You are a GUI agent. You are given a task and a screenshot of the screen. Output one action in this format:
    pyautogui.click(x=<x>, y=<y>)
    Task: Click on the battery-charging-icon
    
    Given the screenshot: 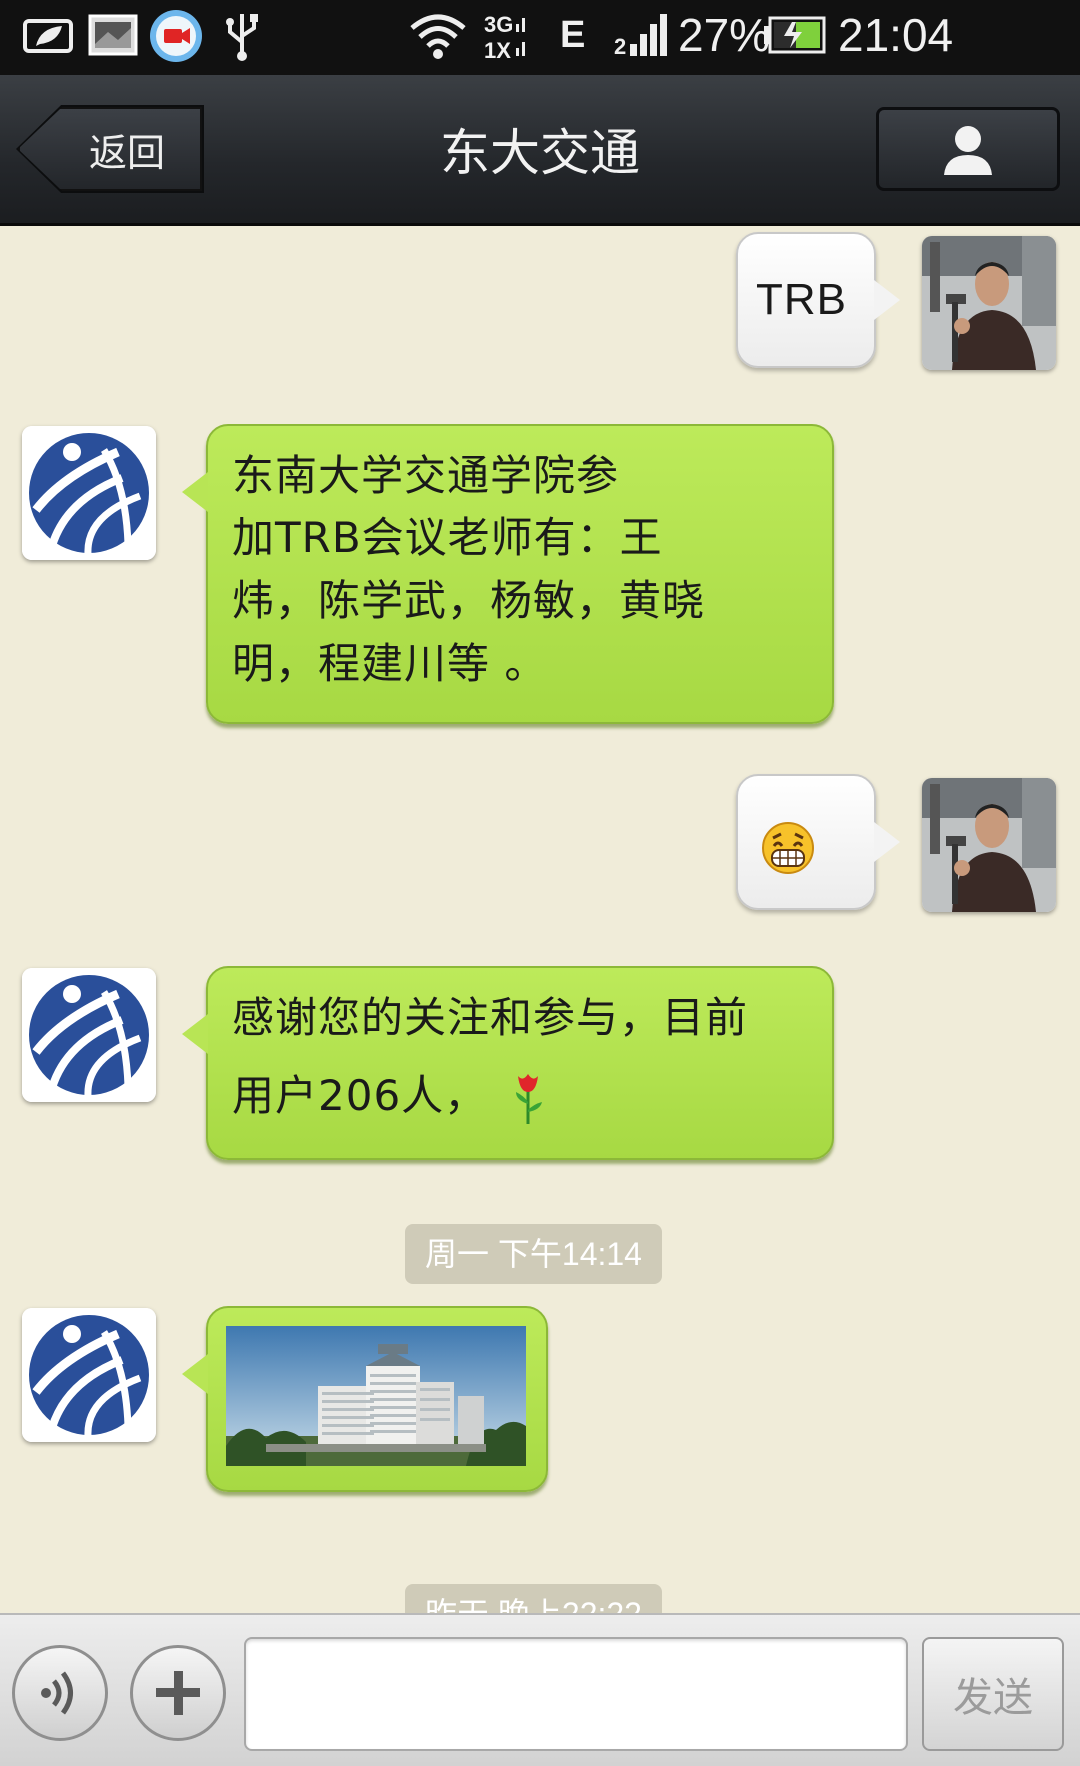 What is the action you would take?
    pyautogui.click(x=795, y=35)
    